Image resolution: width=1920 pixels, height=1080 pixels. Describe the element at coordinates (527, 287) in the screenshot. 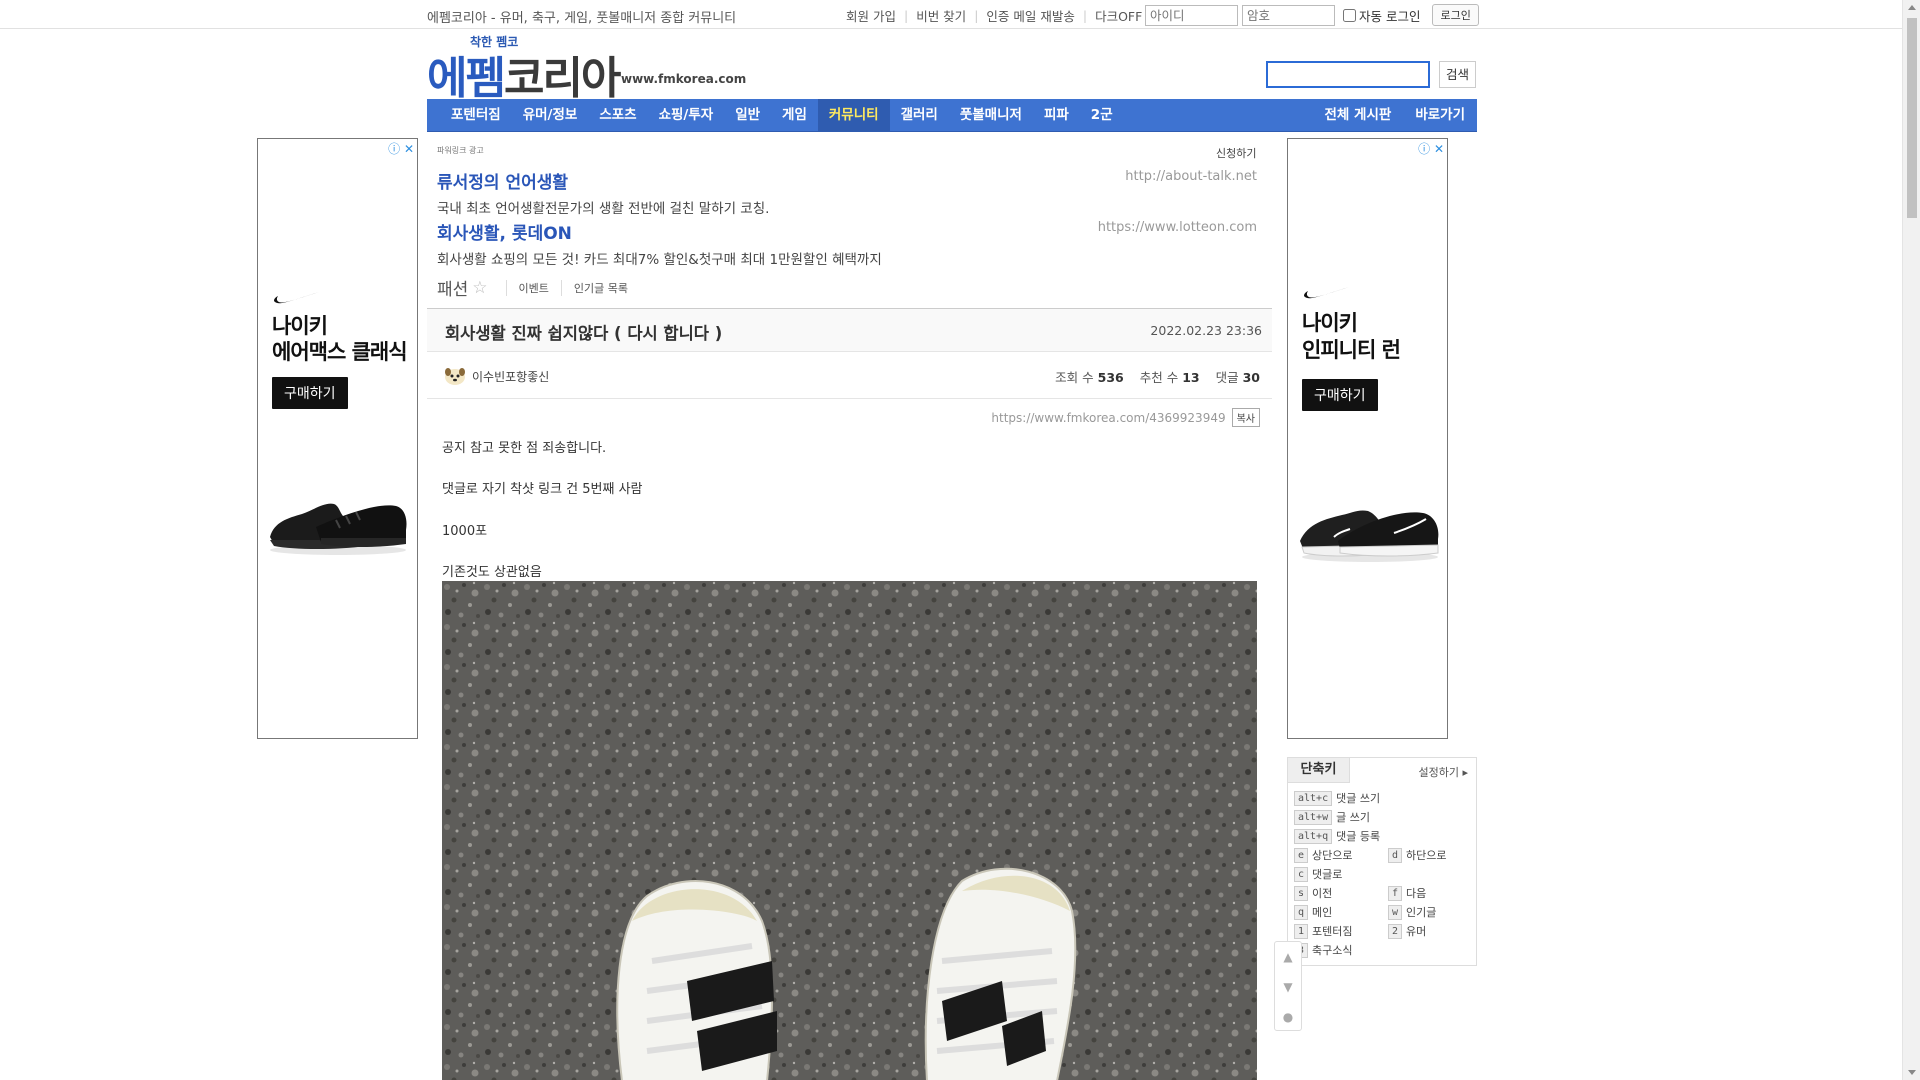

I see `board-event-link: 이벤트` at that location.